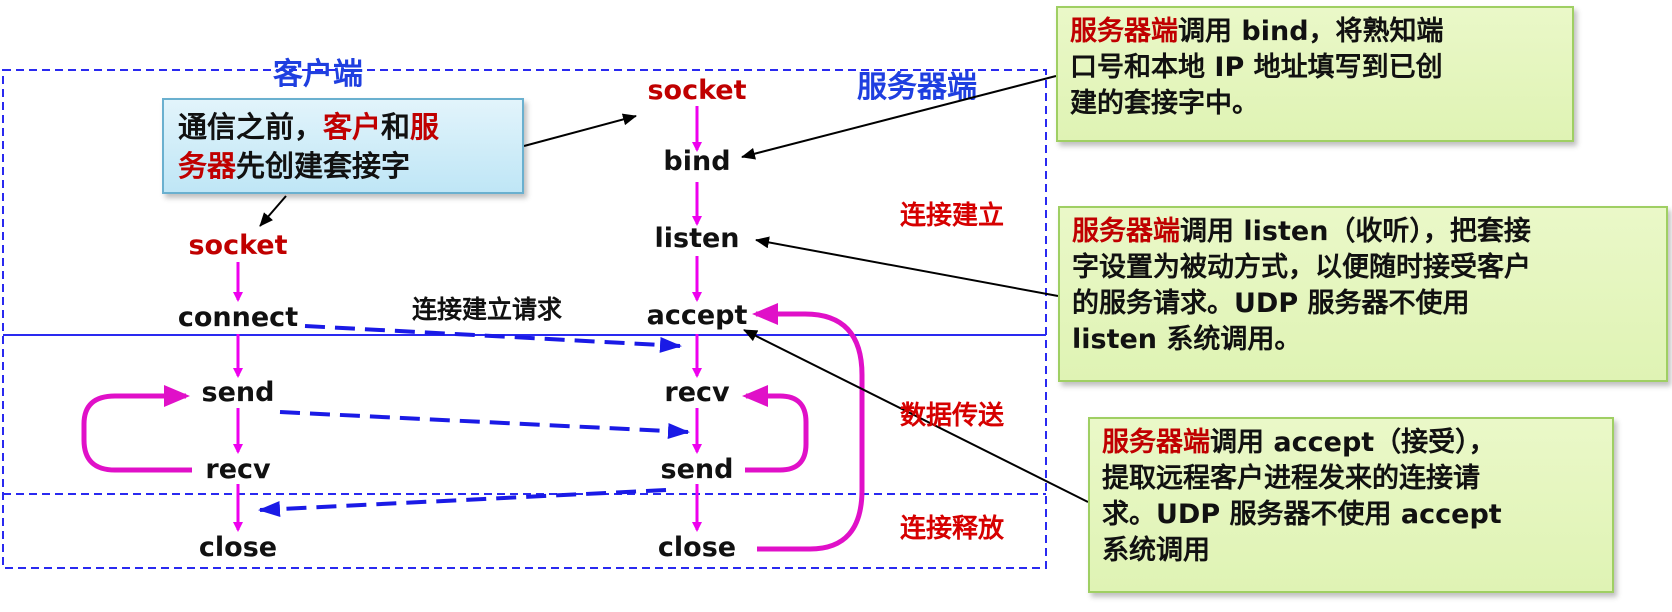 Image resolution: width=1672 pixels, height=612 pixels. What do you see at coordinates (1164, 103) in the screenshot?
I see `bind-callout-line-3: 建的套接字中。` at bounding box center [1164, 103].